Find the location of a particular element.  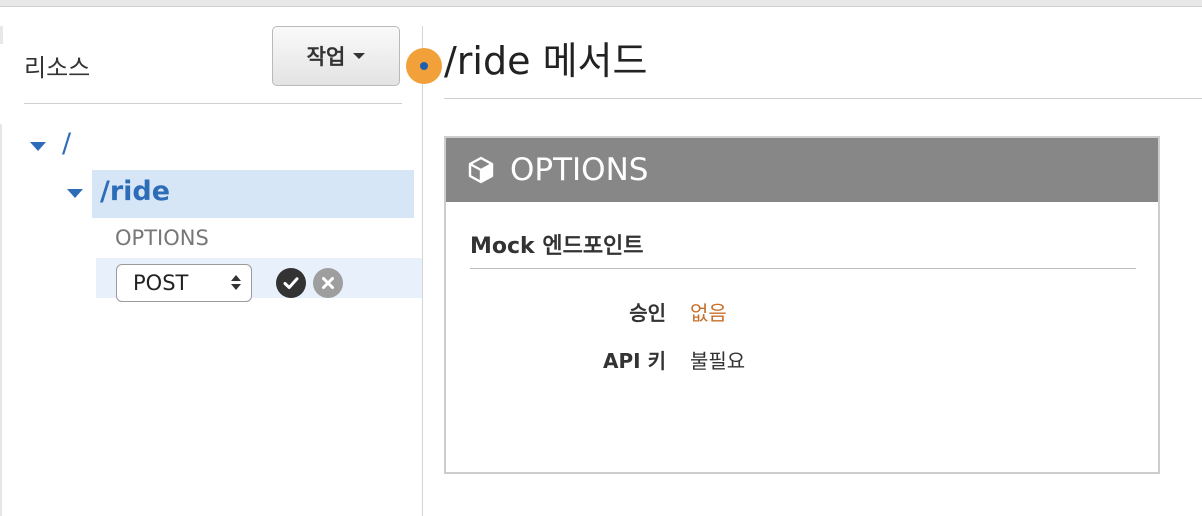

tree-item-root: / is located at coordinates (66, 143).